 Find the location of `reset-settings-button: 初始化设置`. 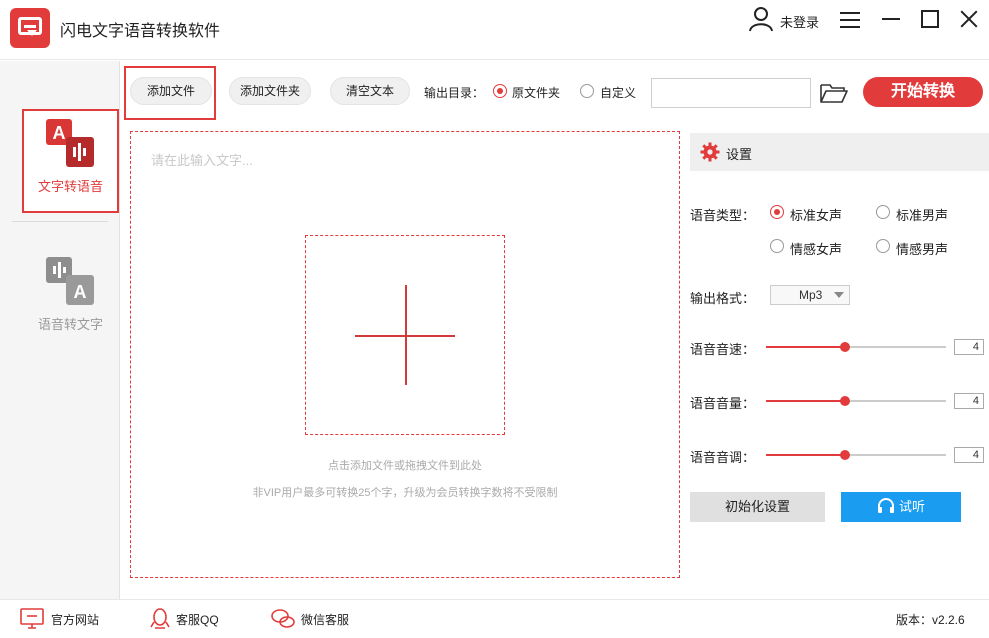

reset-settings-button: 初始化设置 is located at coordinates (757, 507).